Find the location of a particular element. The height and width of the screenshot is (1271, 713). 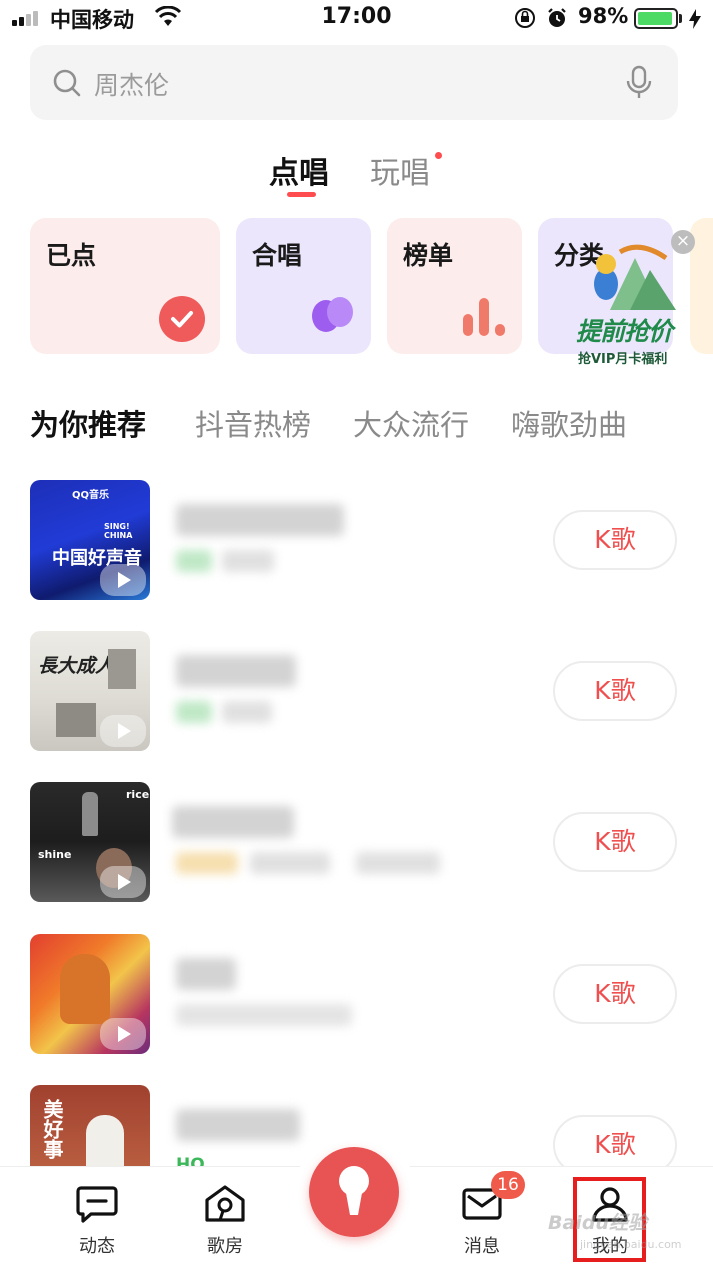

cover-title: rice is located at coordinates (138, 794).